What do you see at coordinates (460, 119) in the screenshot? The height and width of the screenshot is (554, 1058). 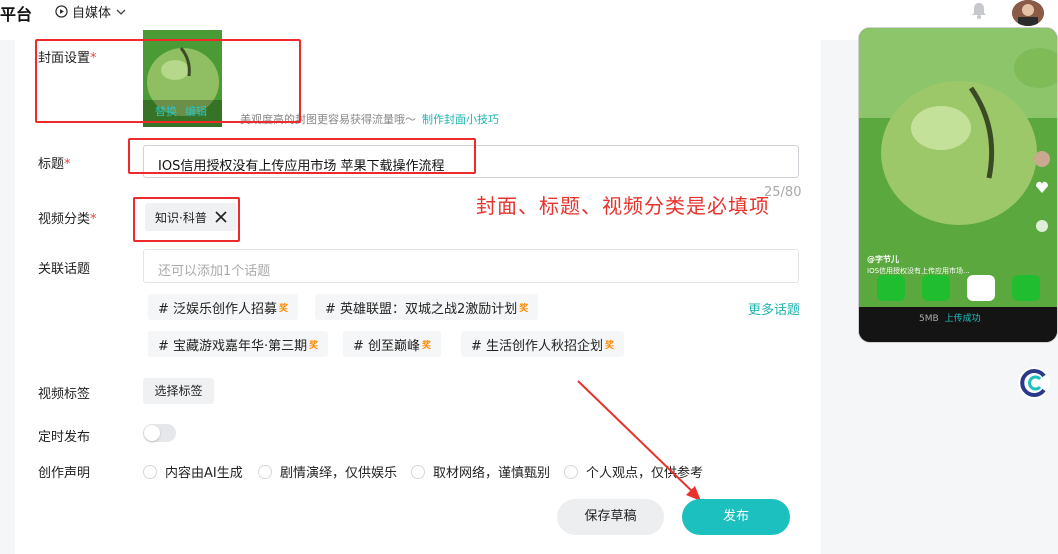 I see `cover-tips-link: 制作封面小技巧` at bounding box center [460, 119].